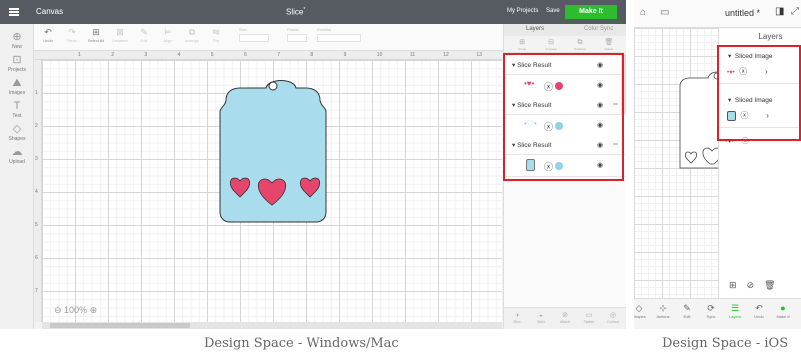  Describe the element at coordinates (580, 45) in the screenshot. I see `duplicate-button: ⧉ Duplicate` at that location.